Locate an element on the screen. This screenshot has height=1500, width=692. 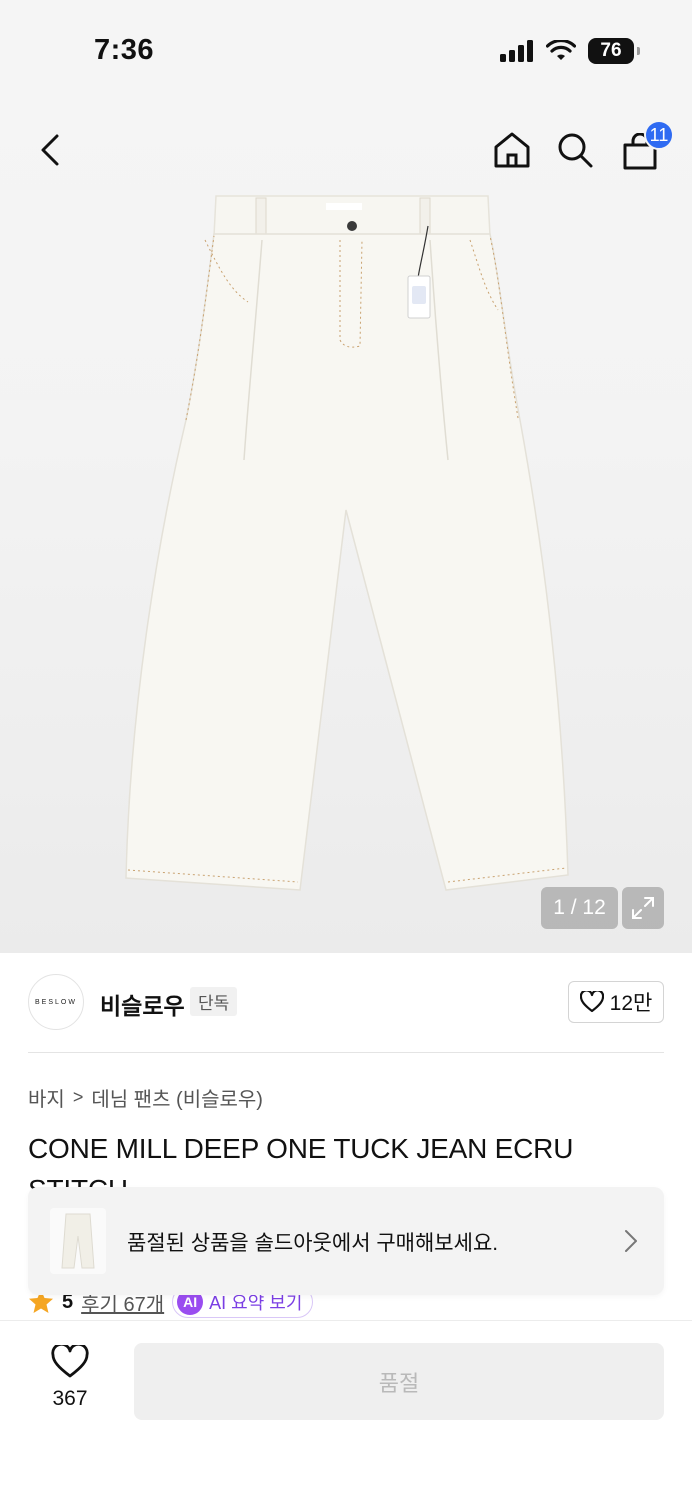
breadcrumb-subcategory: 데님 팬츠 (비슬로우) is located at coordinates (177, 1097).